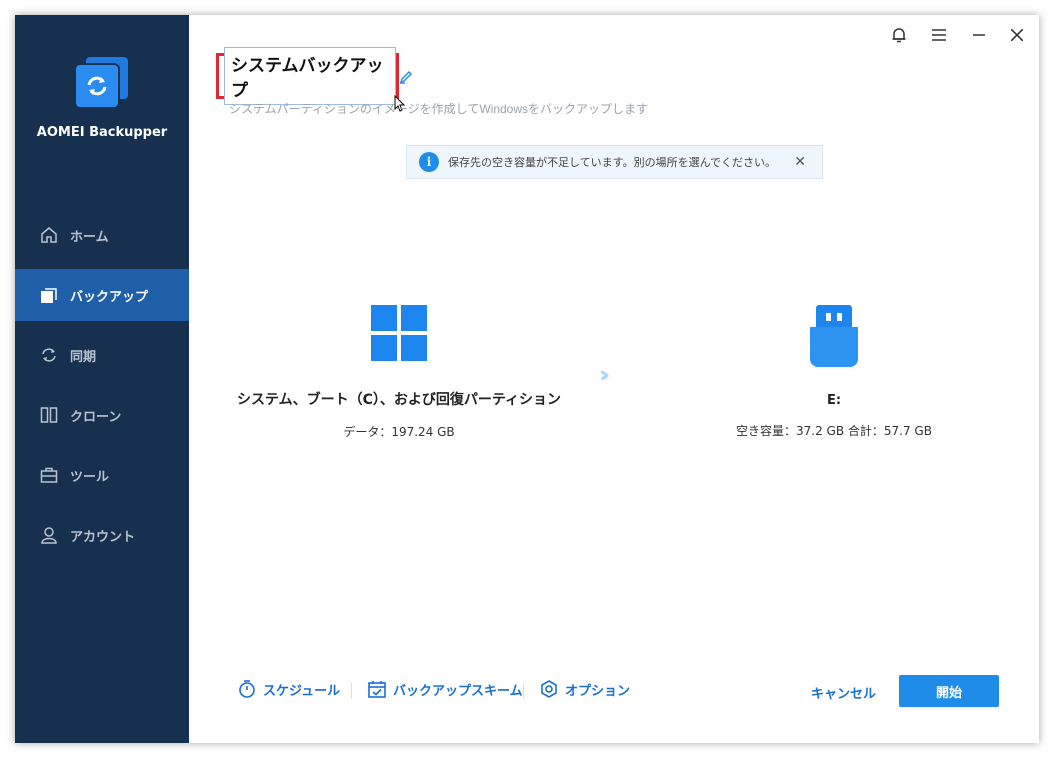  I want to click on sidebar-item-label: 同期, so click(83, 357).